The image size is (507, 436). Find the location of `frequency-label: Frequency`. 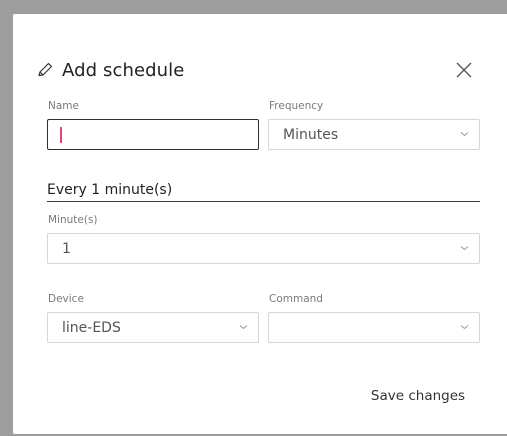

frequency-label: Frequency is located at coordinates (296, 106).